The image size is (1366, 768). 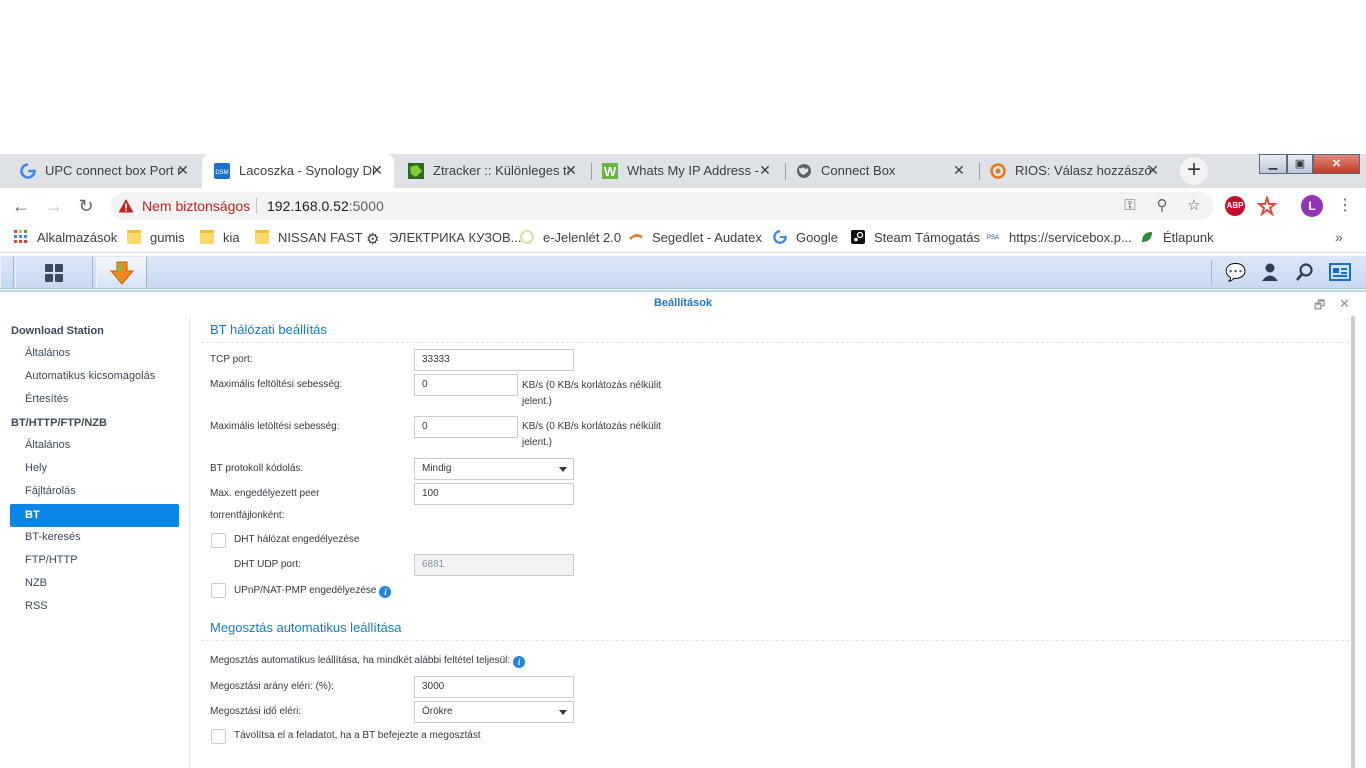 I want to click on sidebar-item-bt-search: BT-keresés, so click(x=94, y=537).